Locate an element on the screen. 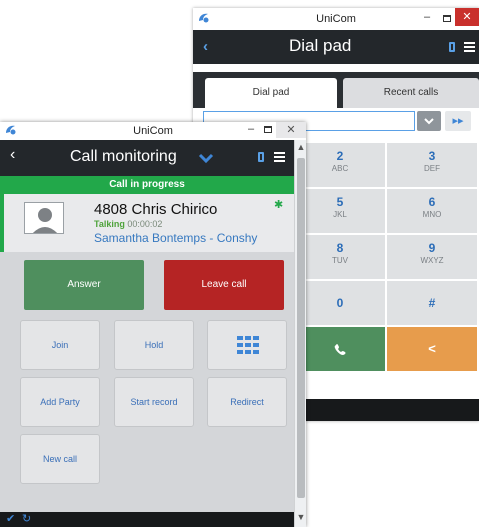 The image size is (479, 527). join-button: Join is located at coordinates (60, 345).